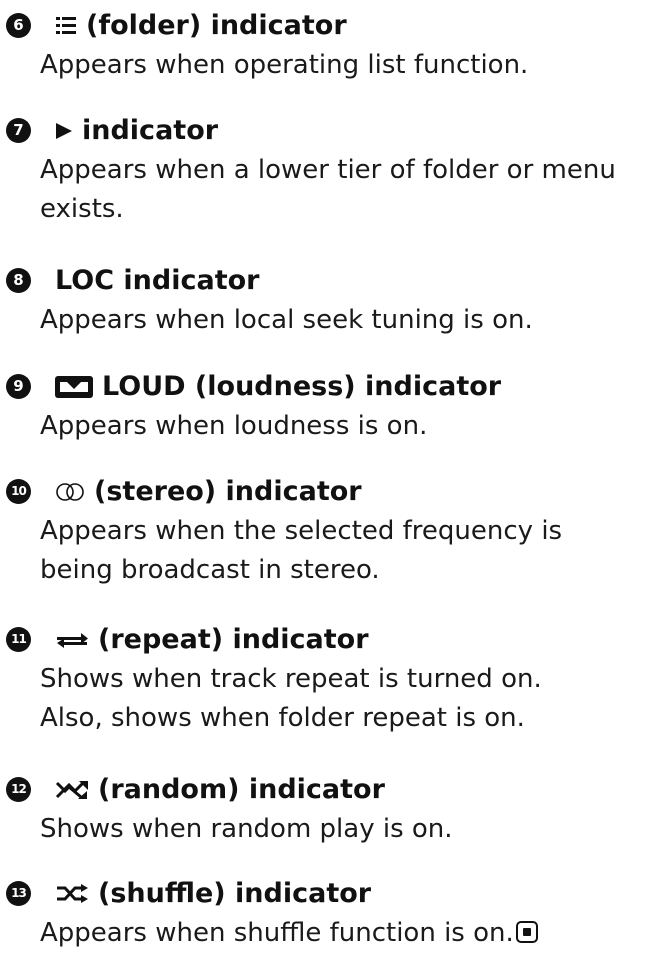  What do you see at coordinates (526, 932) in the screenshot?
I see `stop-square-icon` at bounding box center [526, 932].